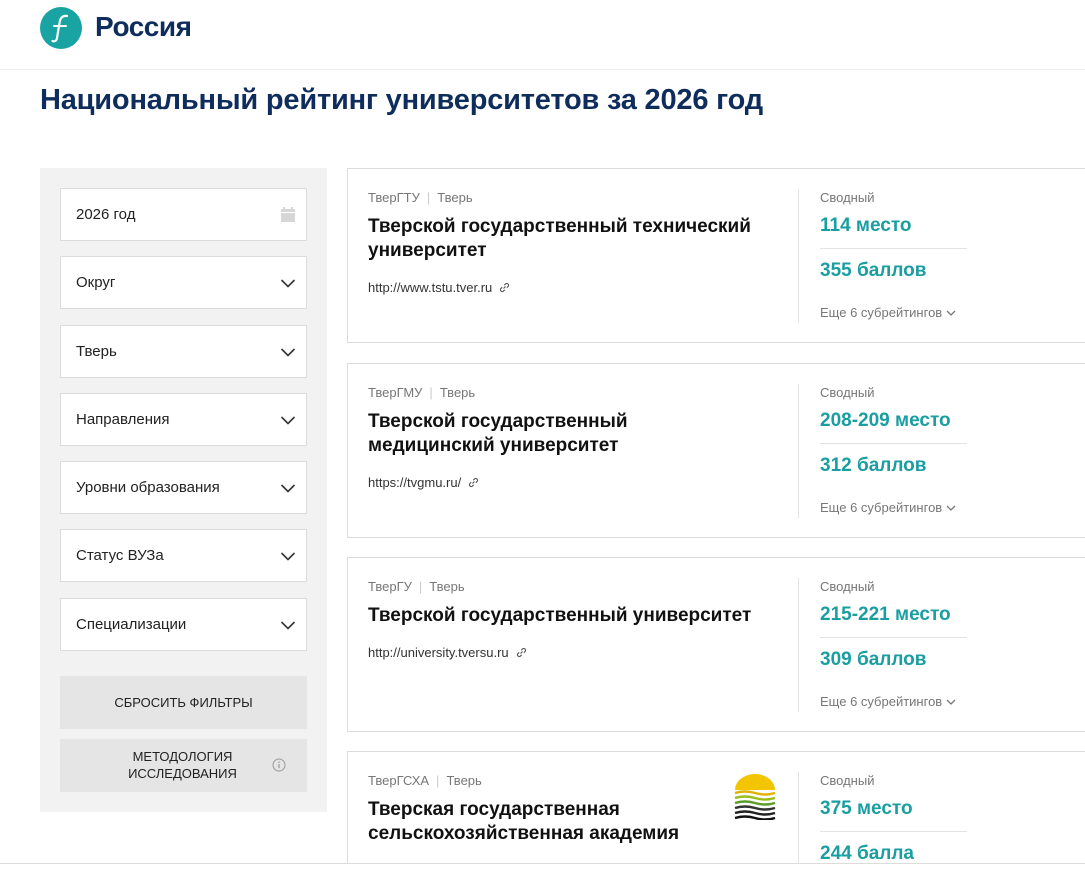 The height and width of the screenshot is (890, 1085). Describe the element at coordinates (885, 420) in the screenshot. I see `rating-place: 208-209 место` at that location.